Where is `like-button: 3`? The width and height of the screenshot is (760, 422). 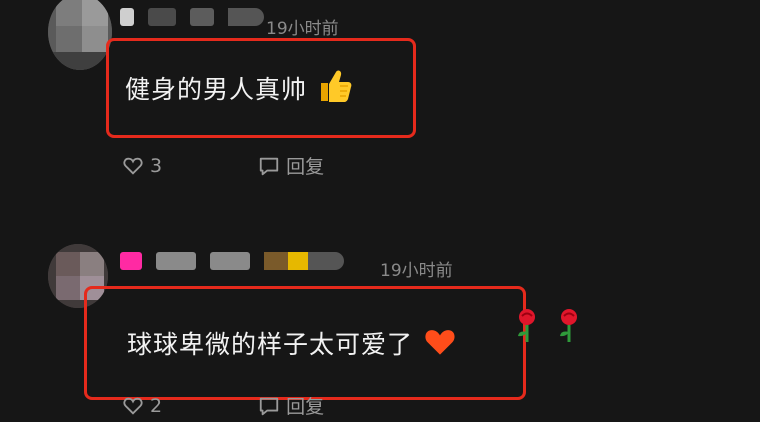
like-button: 3 is located at coordinates (142, 166).